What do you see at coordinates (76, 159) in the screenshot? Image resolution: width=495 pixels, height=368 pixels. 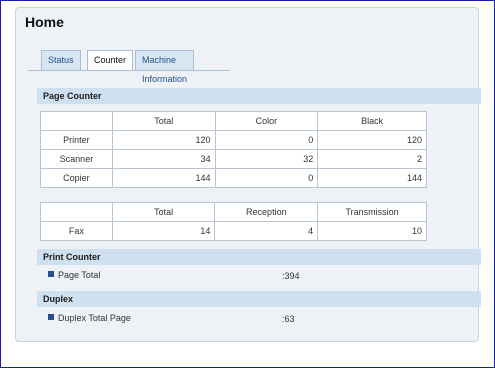 I see `row-label: Scanner` at bounding box center [76, 159].